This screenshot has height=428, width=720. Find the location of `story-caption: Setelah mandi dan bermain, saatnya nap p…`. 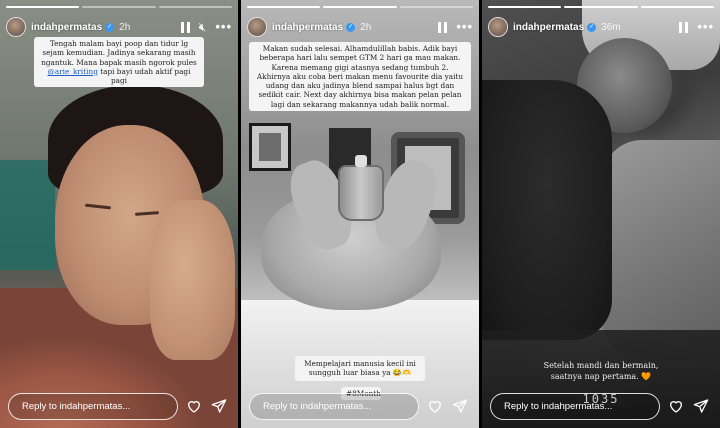

story-caption: Setelah mandi dan bermain, saatnya nap p… is located at coordinates (601, 371).